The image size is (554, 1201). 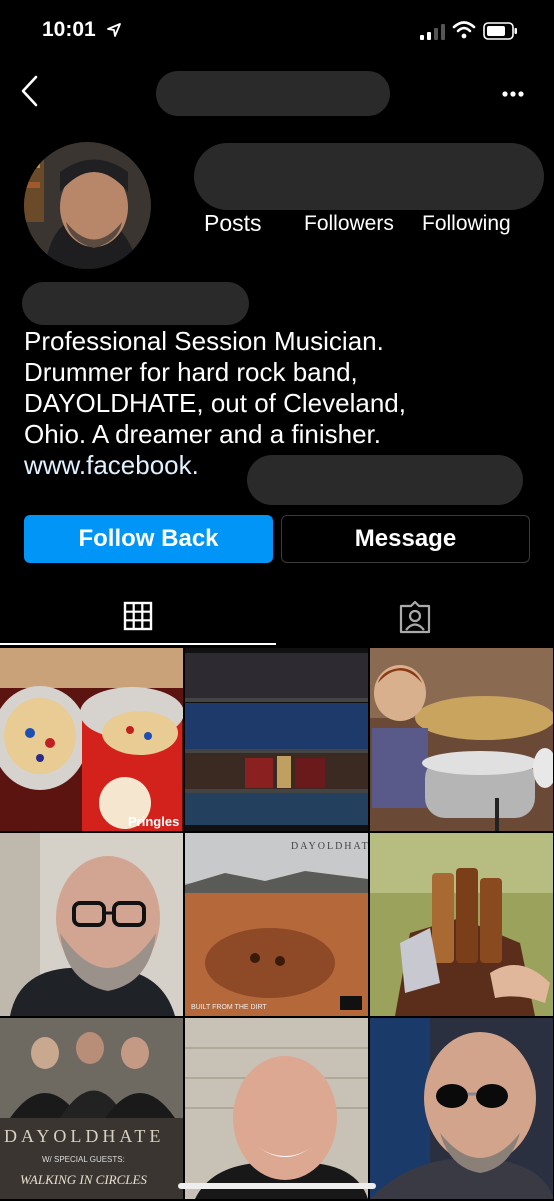 I want to click on cellular-signal-icon, so click(x=432, y=32).